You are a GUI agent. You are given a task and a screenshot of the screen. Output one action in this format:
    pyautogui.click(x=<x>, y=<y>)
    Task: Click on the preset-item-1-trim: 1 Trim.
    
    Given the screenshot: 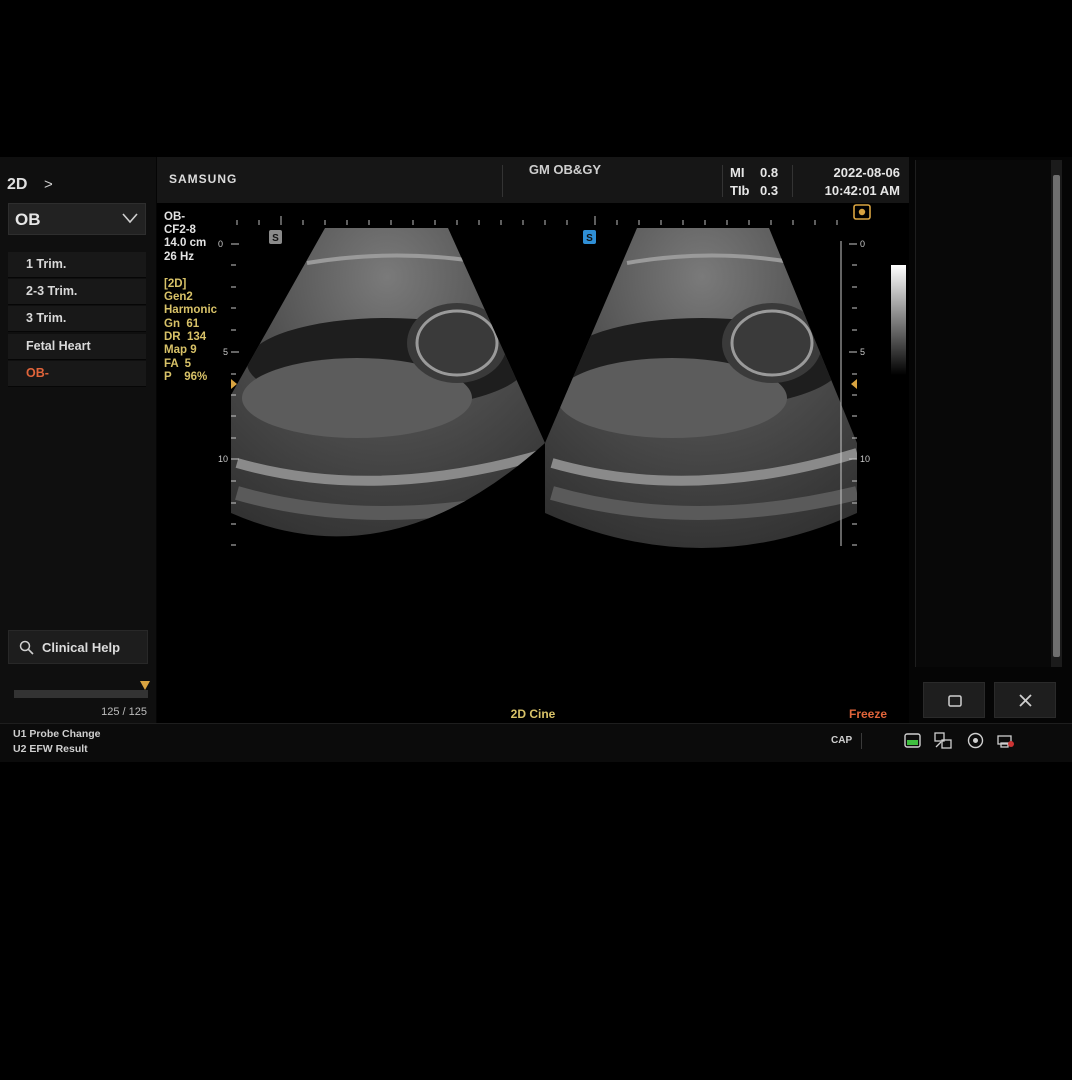 What is the action you would take?
    pyautogui.click(x=77, y=265)
    